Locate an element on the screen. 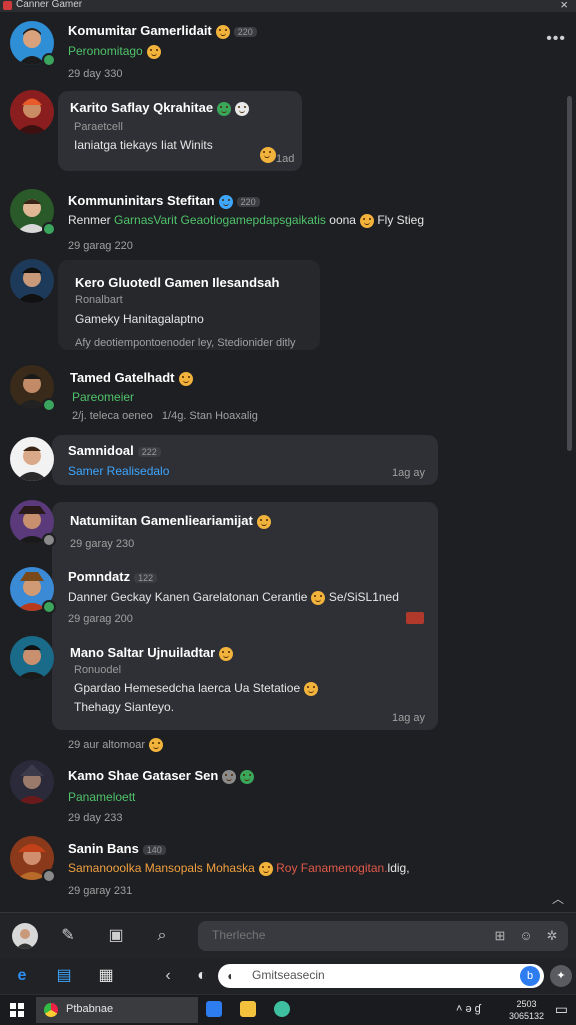  user-tag: Pareomeier is located at coordinates (103, 397).